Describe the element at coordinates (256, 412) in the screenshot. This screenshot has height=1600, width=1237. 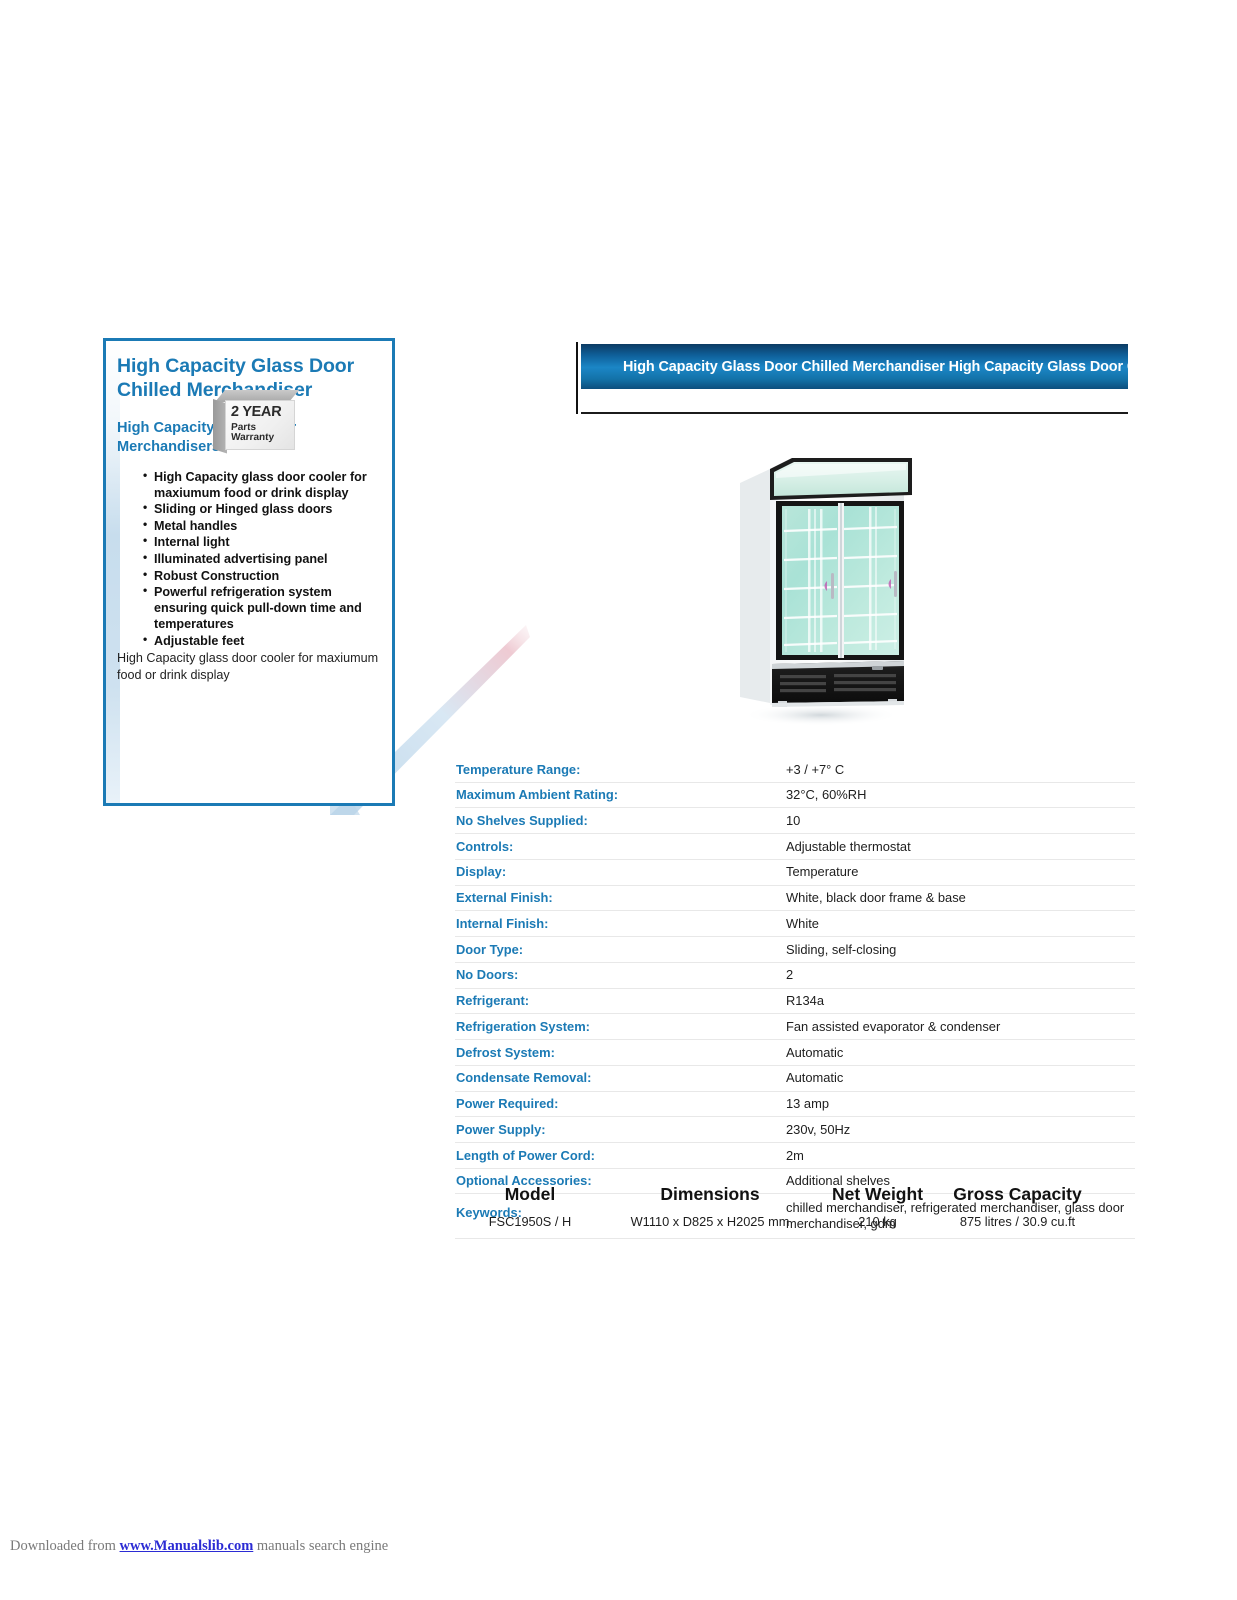
I see `warranty-years: 2 YEAR` at that location.